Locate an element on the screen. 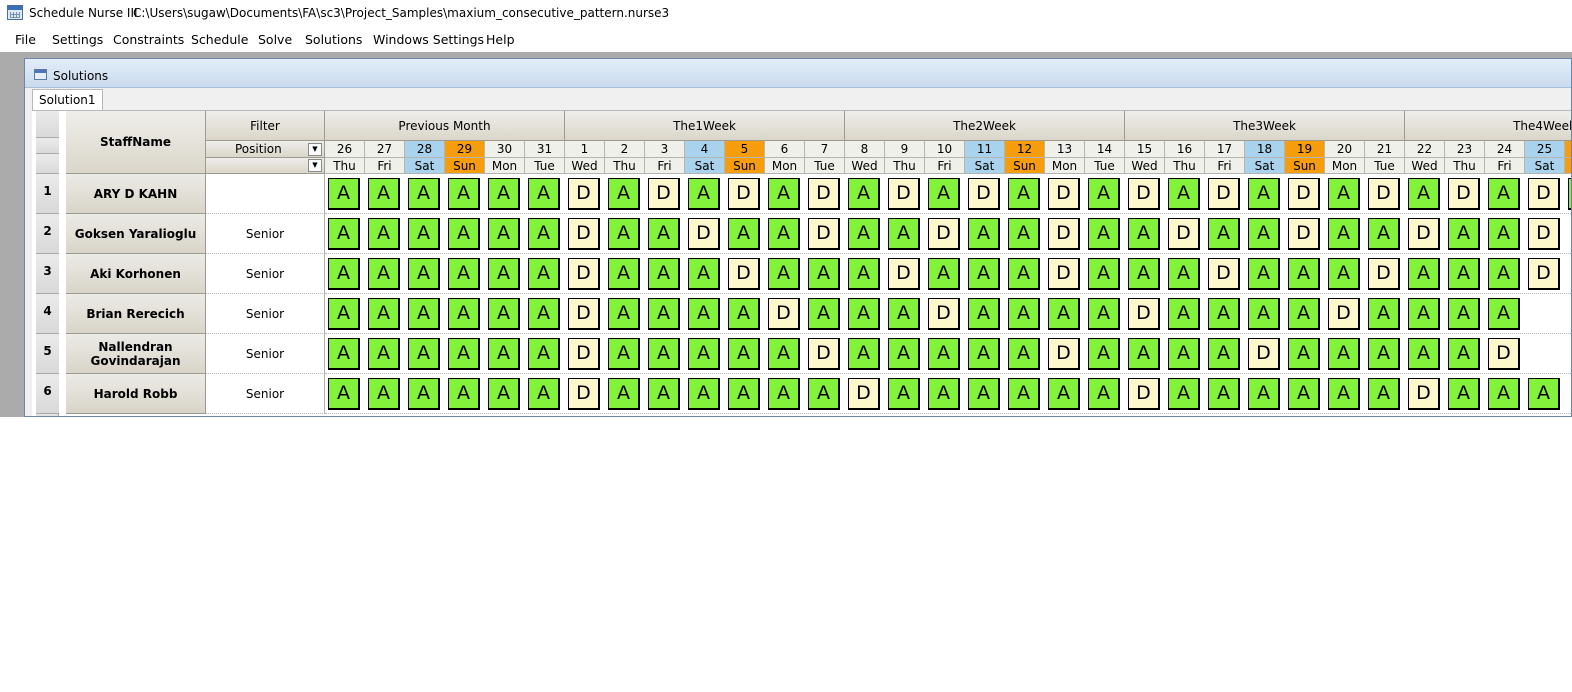 Image resolution: width=1572 pixels, height=692 pixels. day-date-header: 31 is located at coordinates (545, 149).